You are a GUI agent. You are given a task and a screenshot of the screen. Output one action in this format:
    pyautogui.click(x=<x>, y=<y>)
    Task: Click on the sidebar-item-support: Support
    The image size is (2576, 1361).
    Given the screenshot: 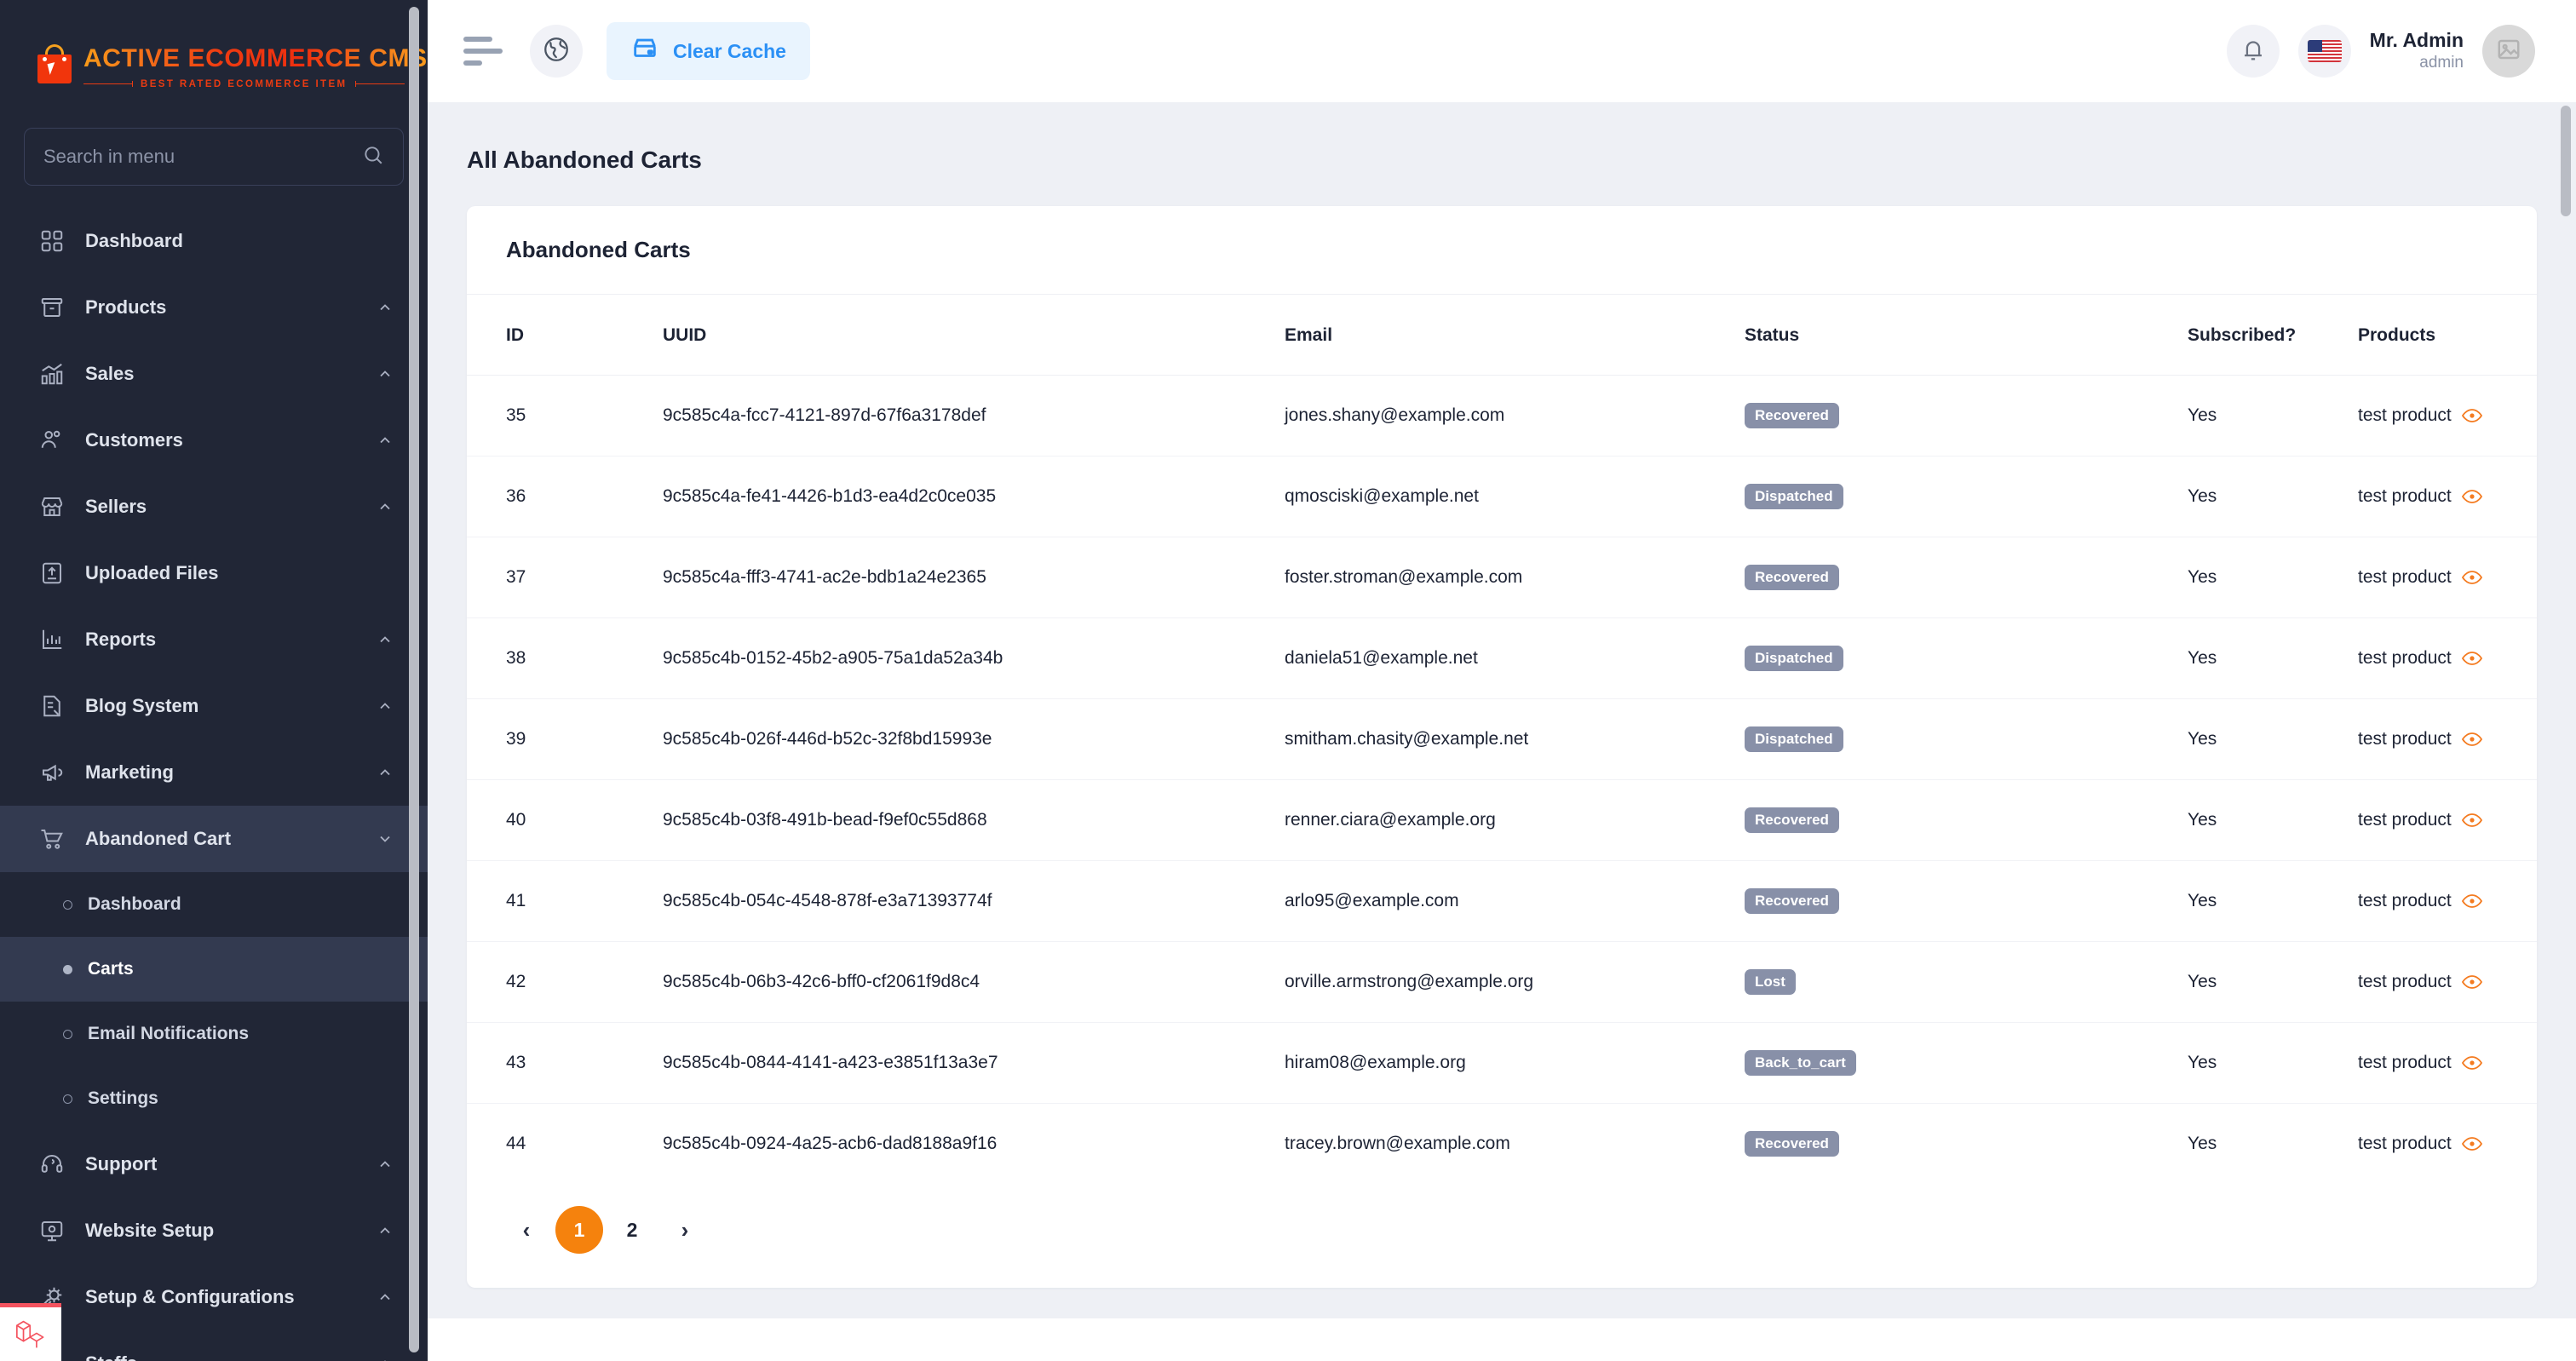 What is the action you would take?
    pyautogui.click(x=214, y=1164)
    